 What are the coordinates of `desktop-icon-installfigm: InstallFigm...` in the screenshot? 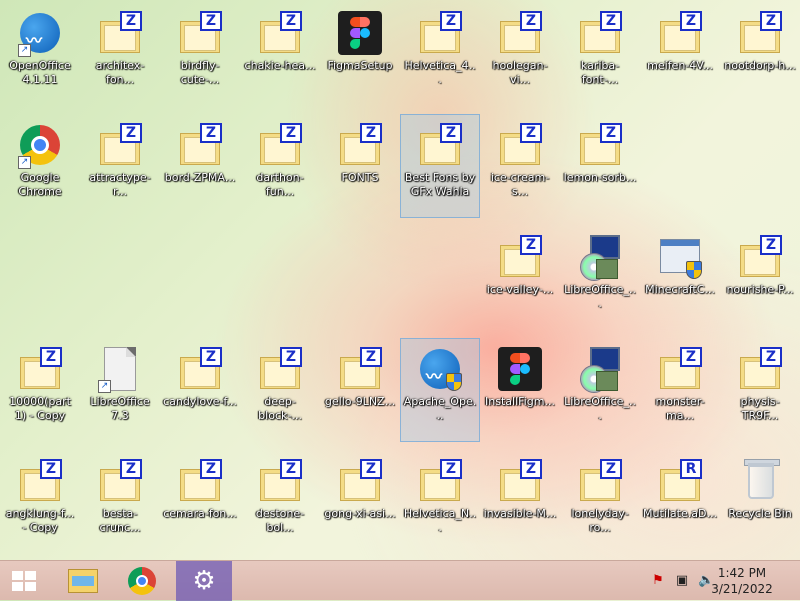 It's located at (520, 390).